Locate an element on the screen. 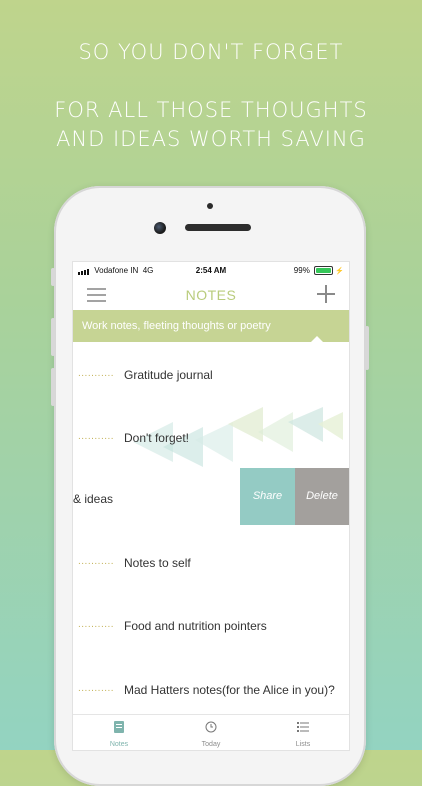 The image size is (422, 786). note-title: Mad Hatters notes(for the Alice in you)? is located at coordinates (229, 690).